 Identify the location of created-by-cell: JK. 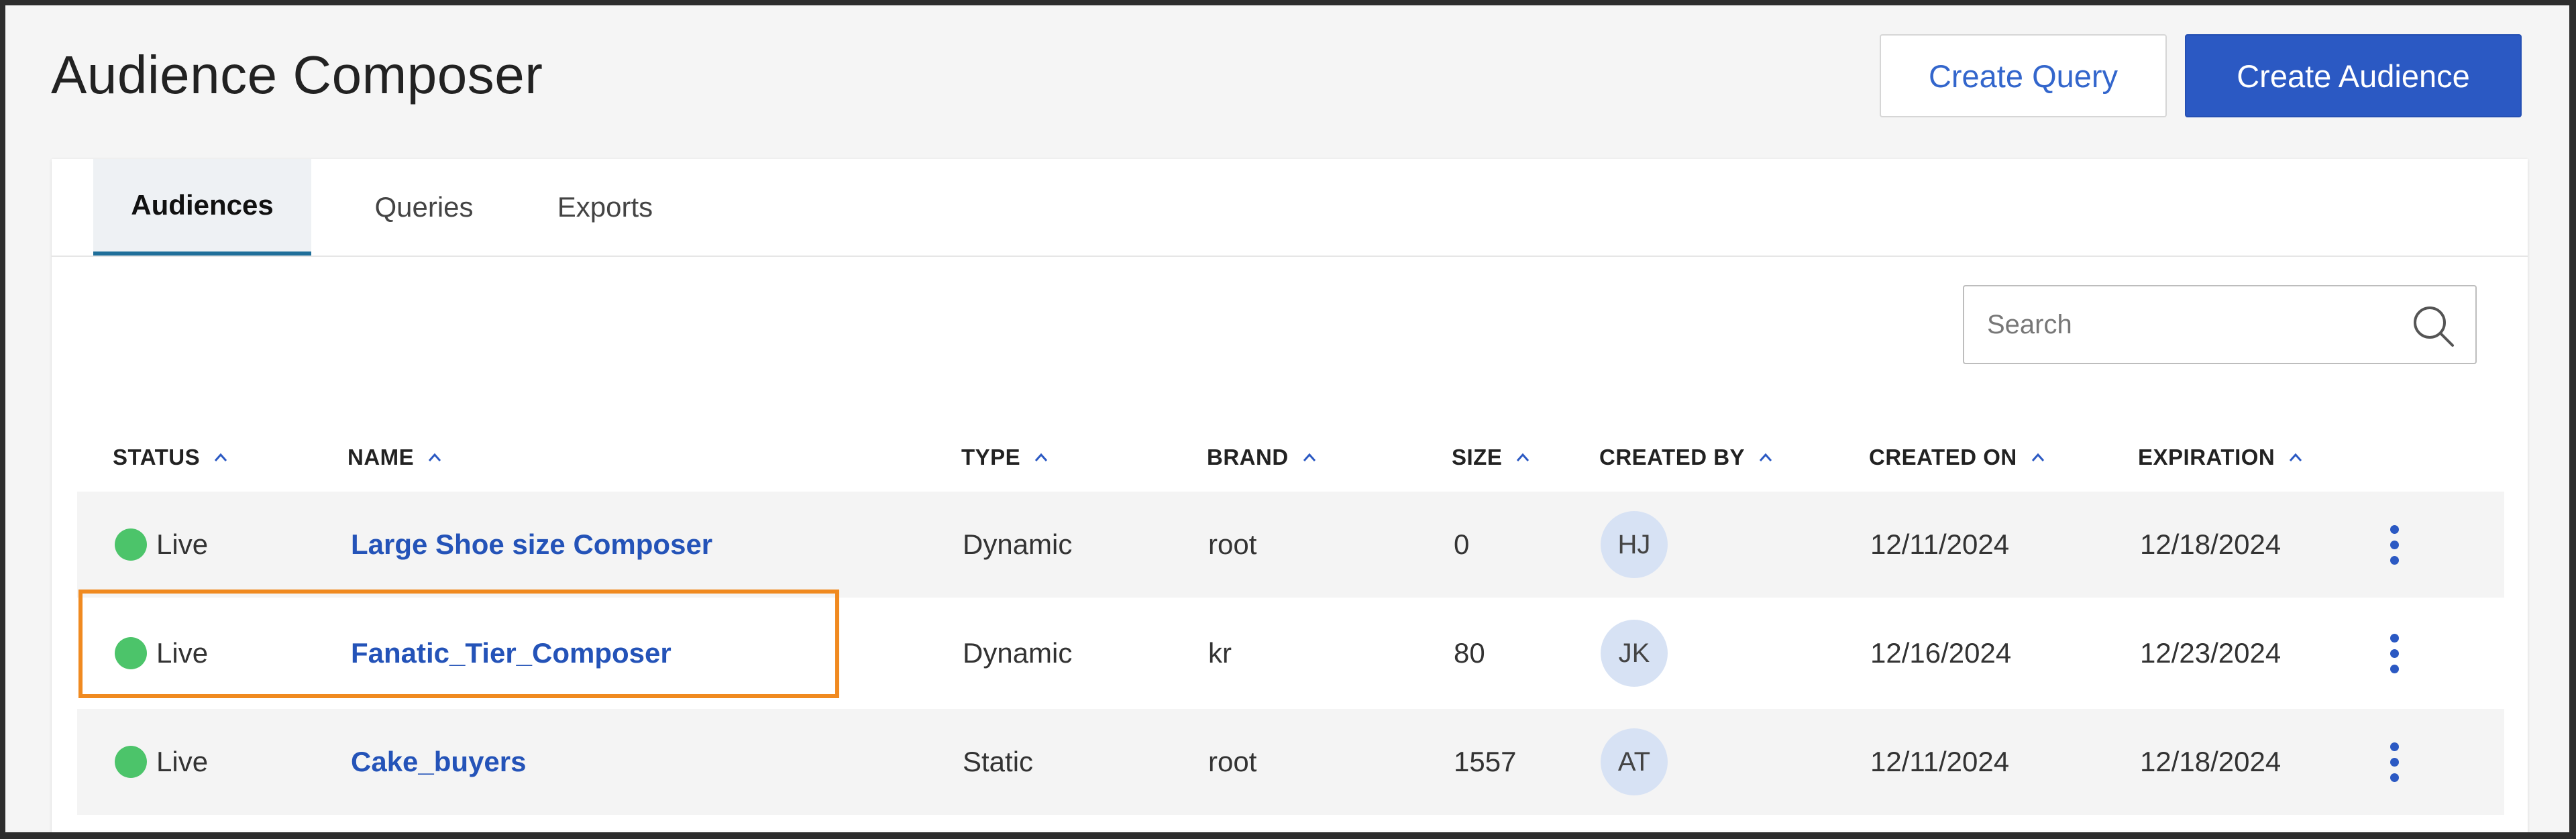
(1634, 653).